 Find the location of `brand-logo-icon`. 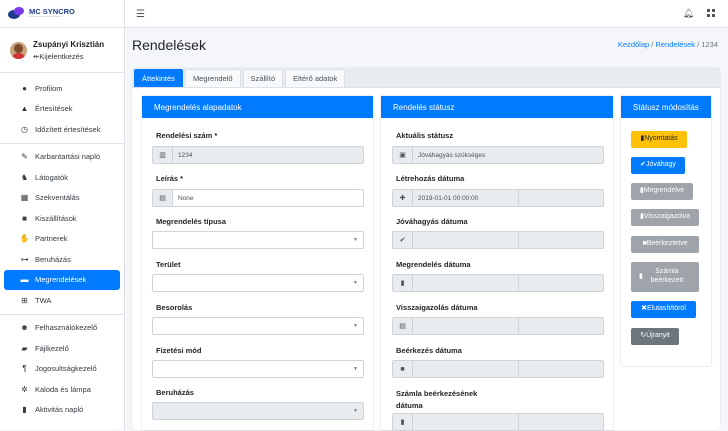

brand-logo-icon is located at coordinates (17, 13).